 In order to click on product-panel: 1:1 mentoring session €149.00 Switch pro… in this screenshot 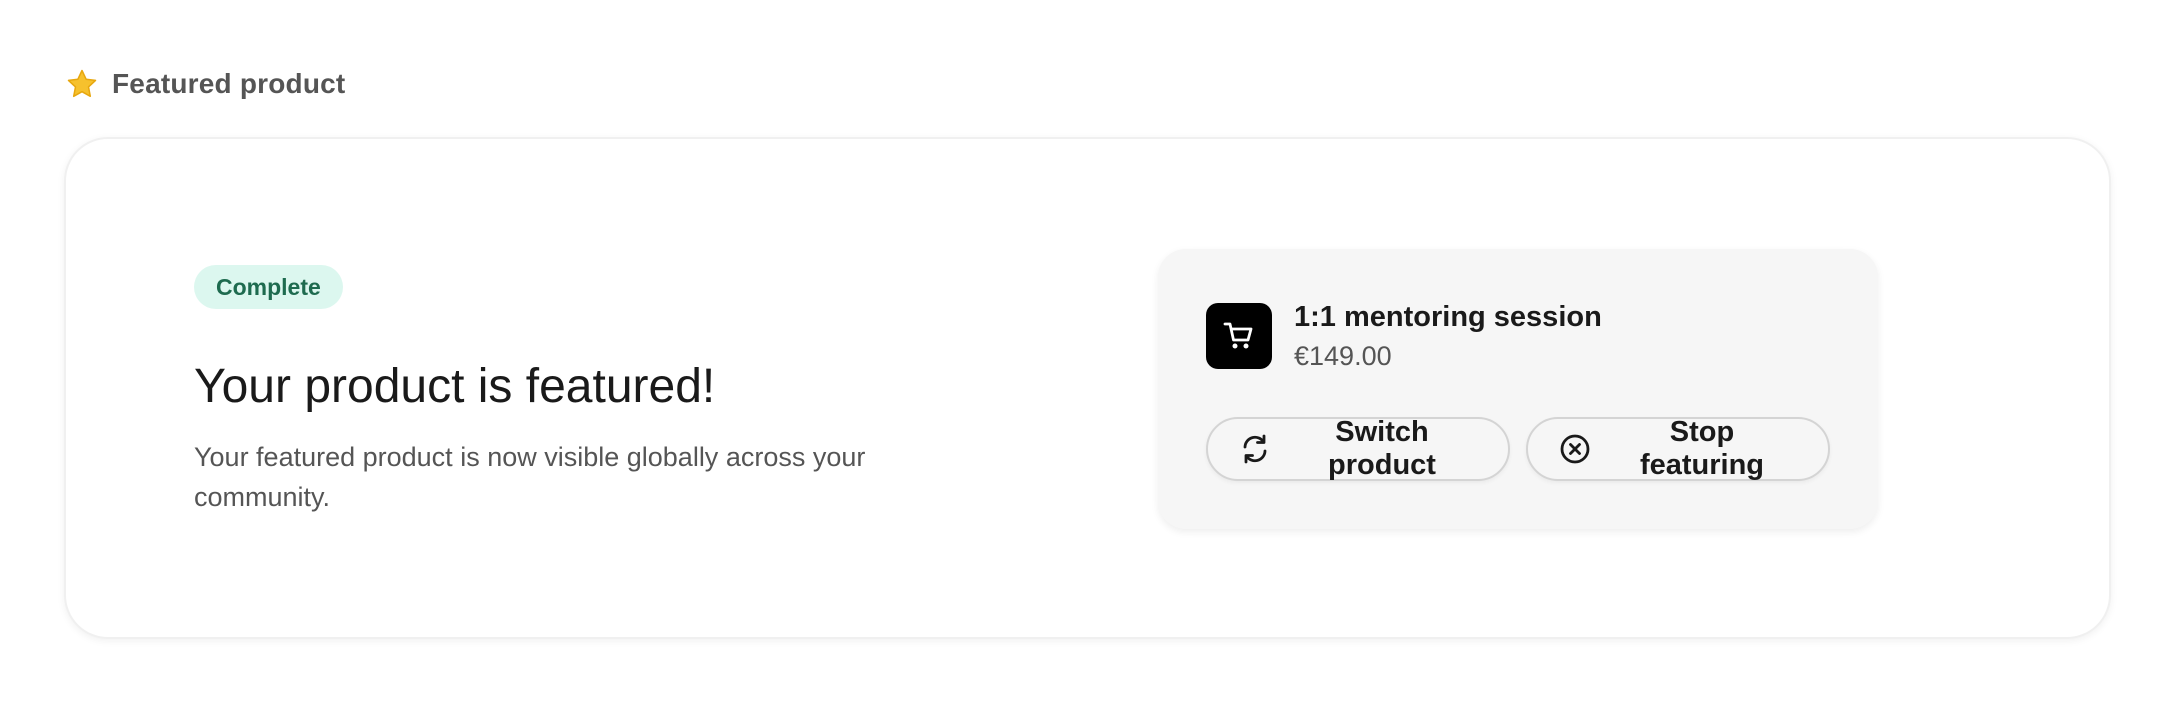, I will do `click(1518, 389)`.